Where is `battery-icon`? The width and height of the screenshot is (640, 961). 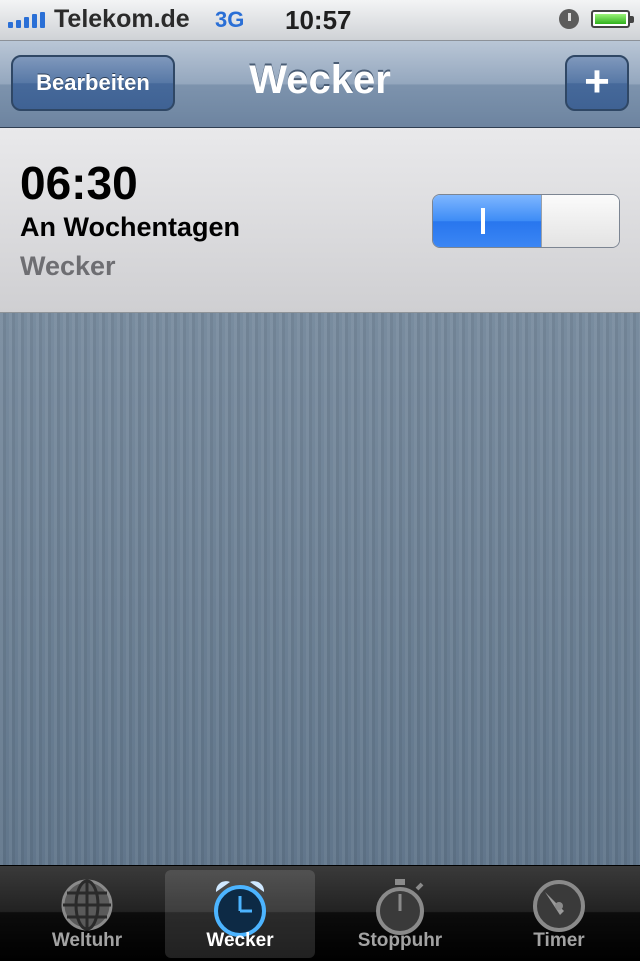 battery-icon is located at coordinates (612, 19).